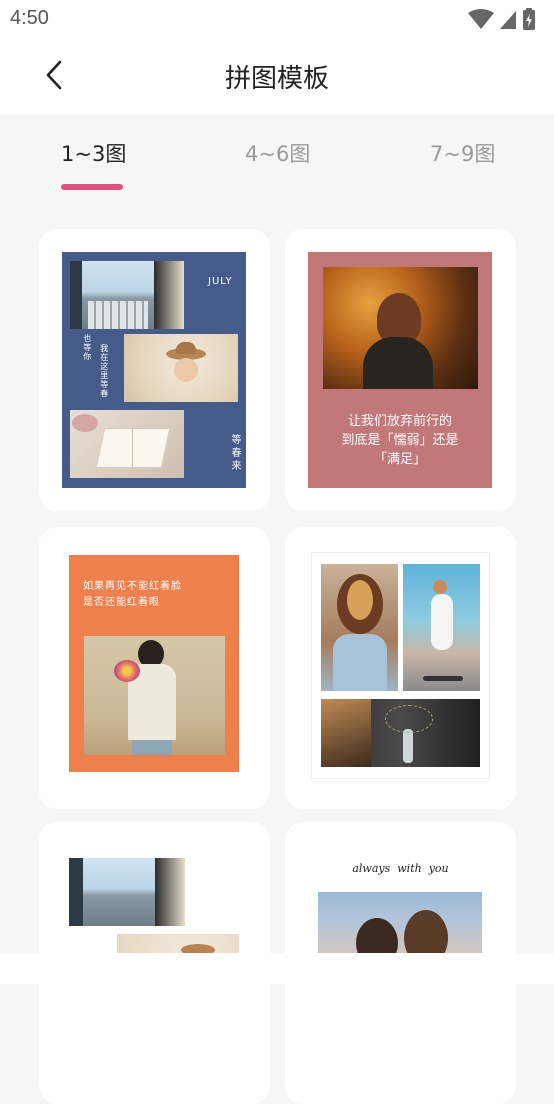 This screenshot has width=554, height=1104. I want to click on template-card-3: 如果再见不能红着脸 是否还能红着眼, so click(154, 668).